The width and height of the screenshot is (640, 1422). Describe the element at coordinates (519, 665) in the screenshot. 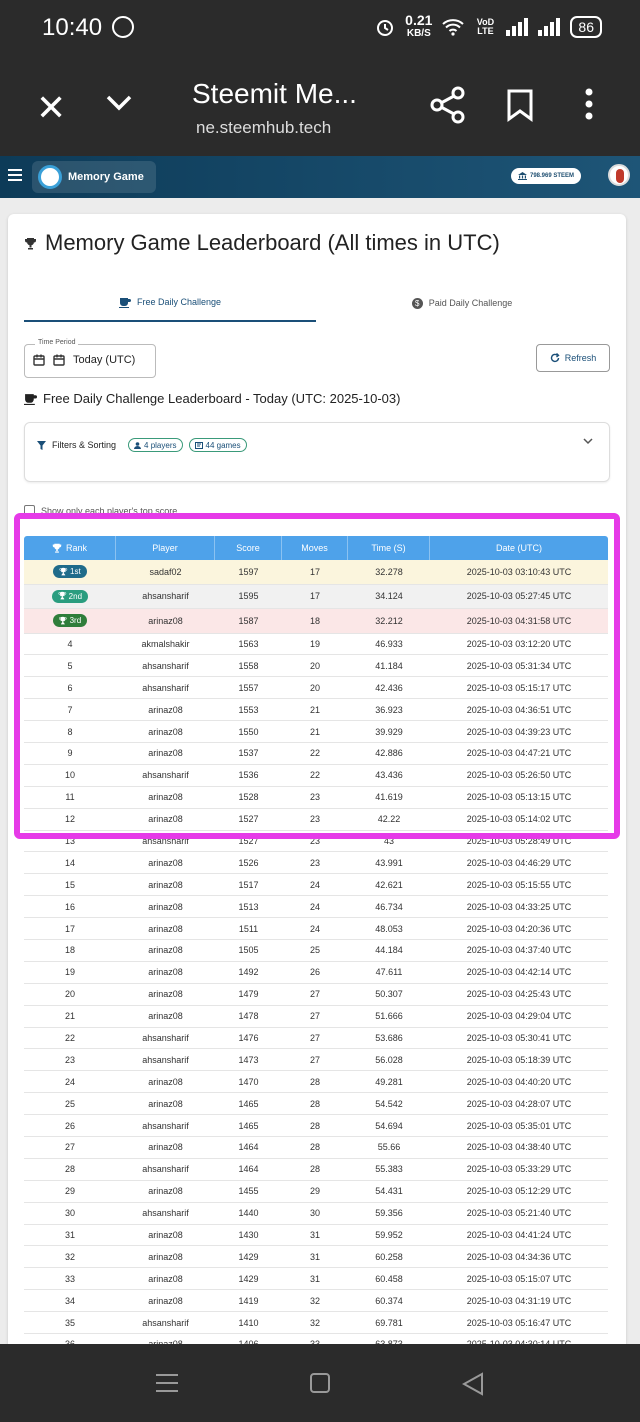

I see `cell-date: 2025-10-03 05:31:34 UTC` at that location.